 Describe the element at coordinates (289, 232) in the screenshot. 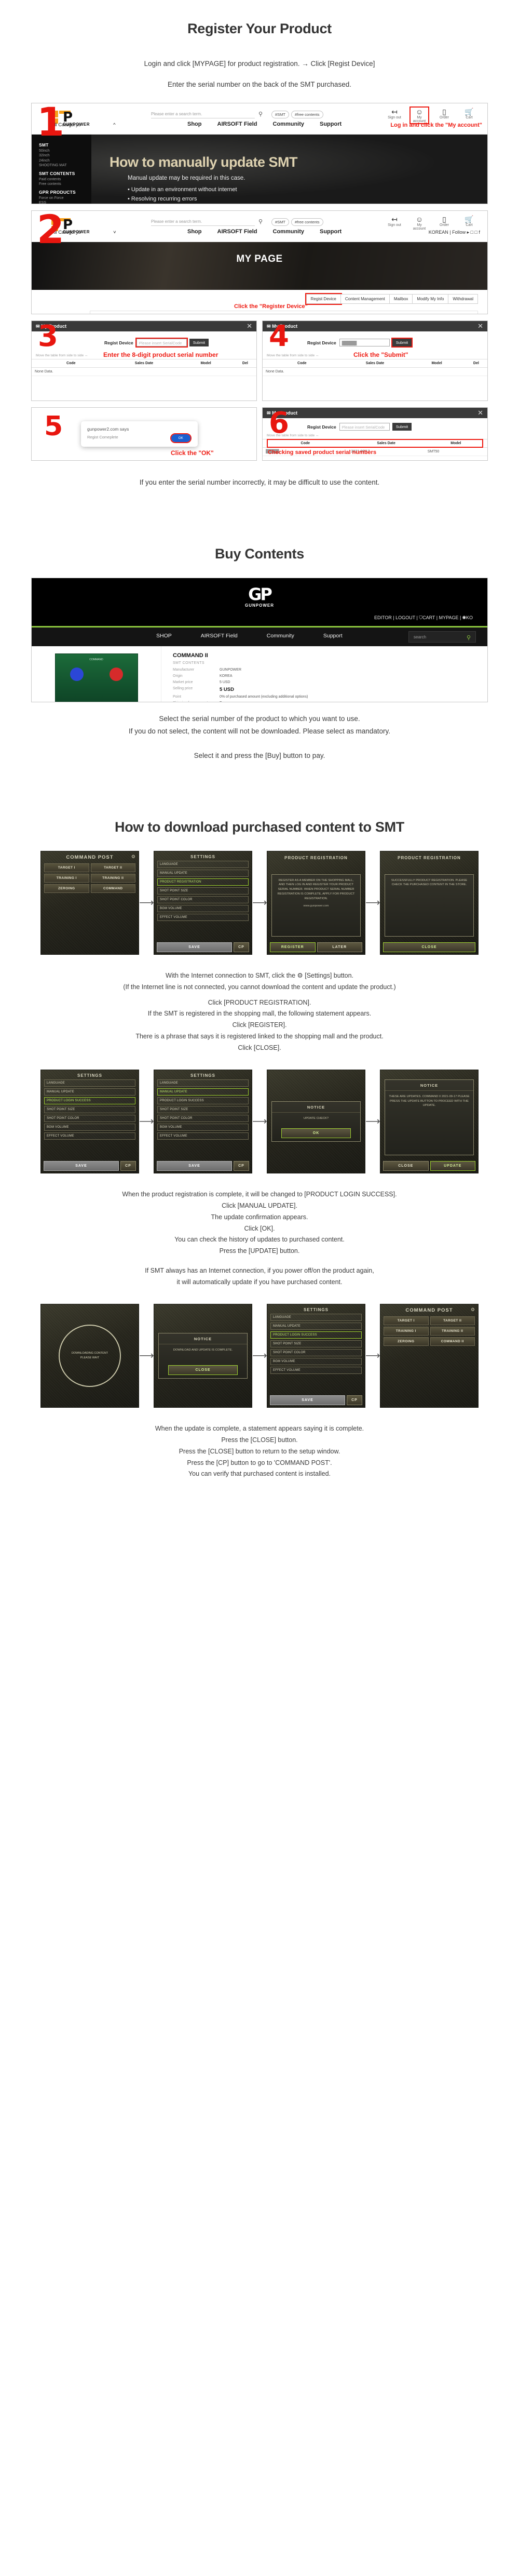

I see `nav-community-2: Community` at that location.